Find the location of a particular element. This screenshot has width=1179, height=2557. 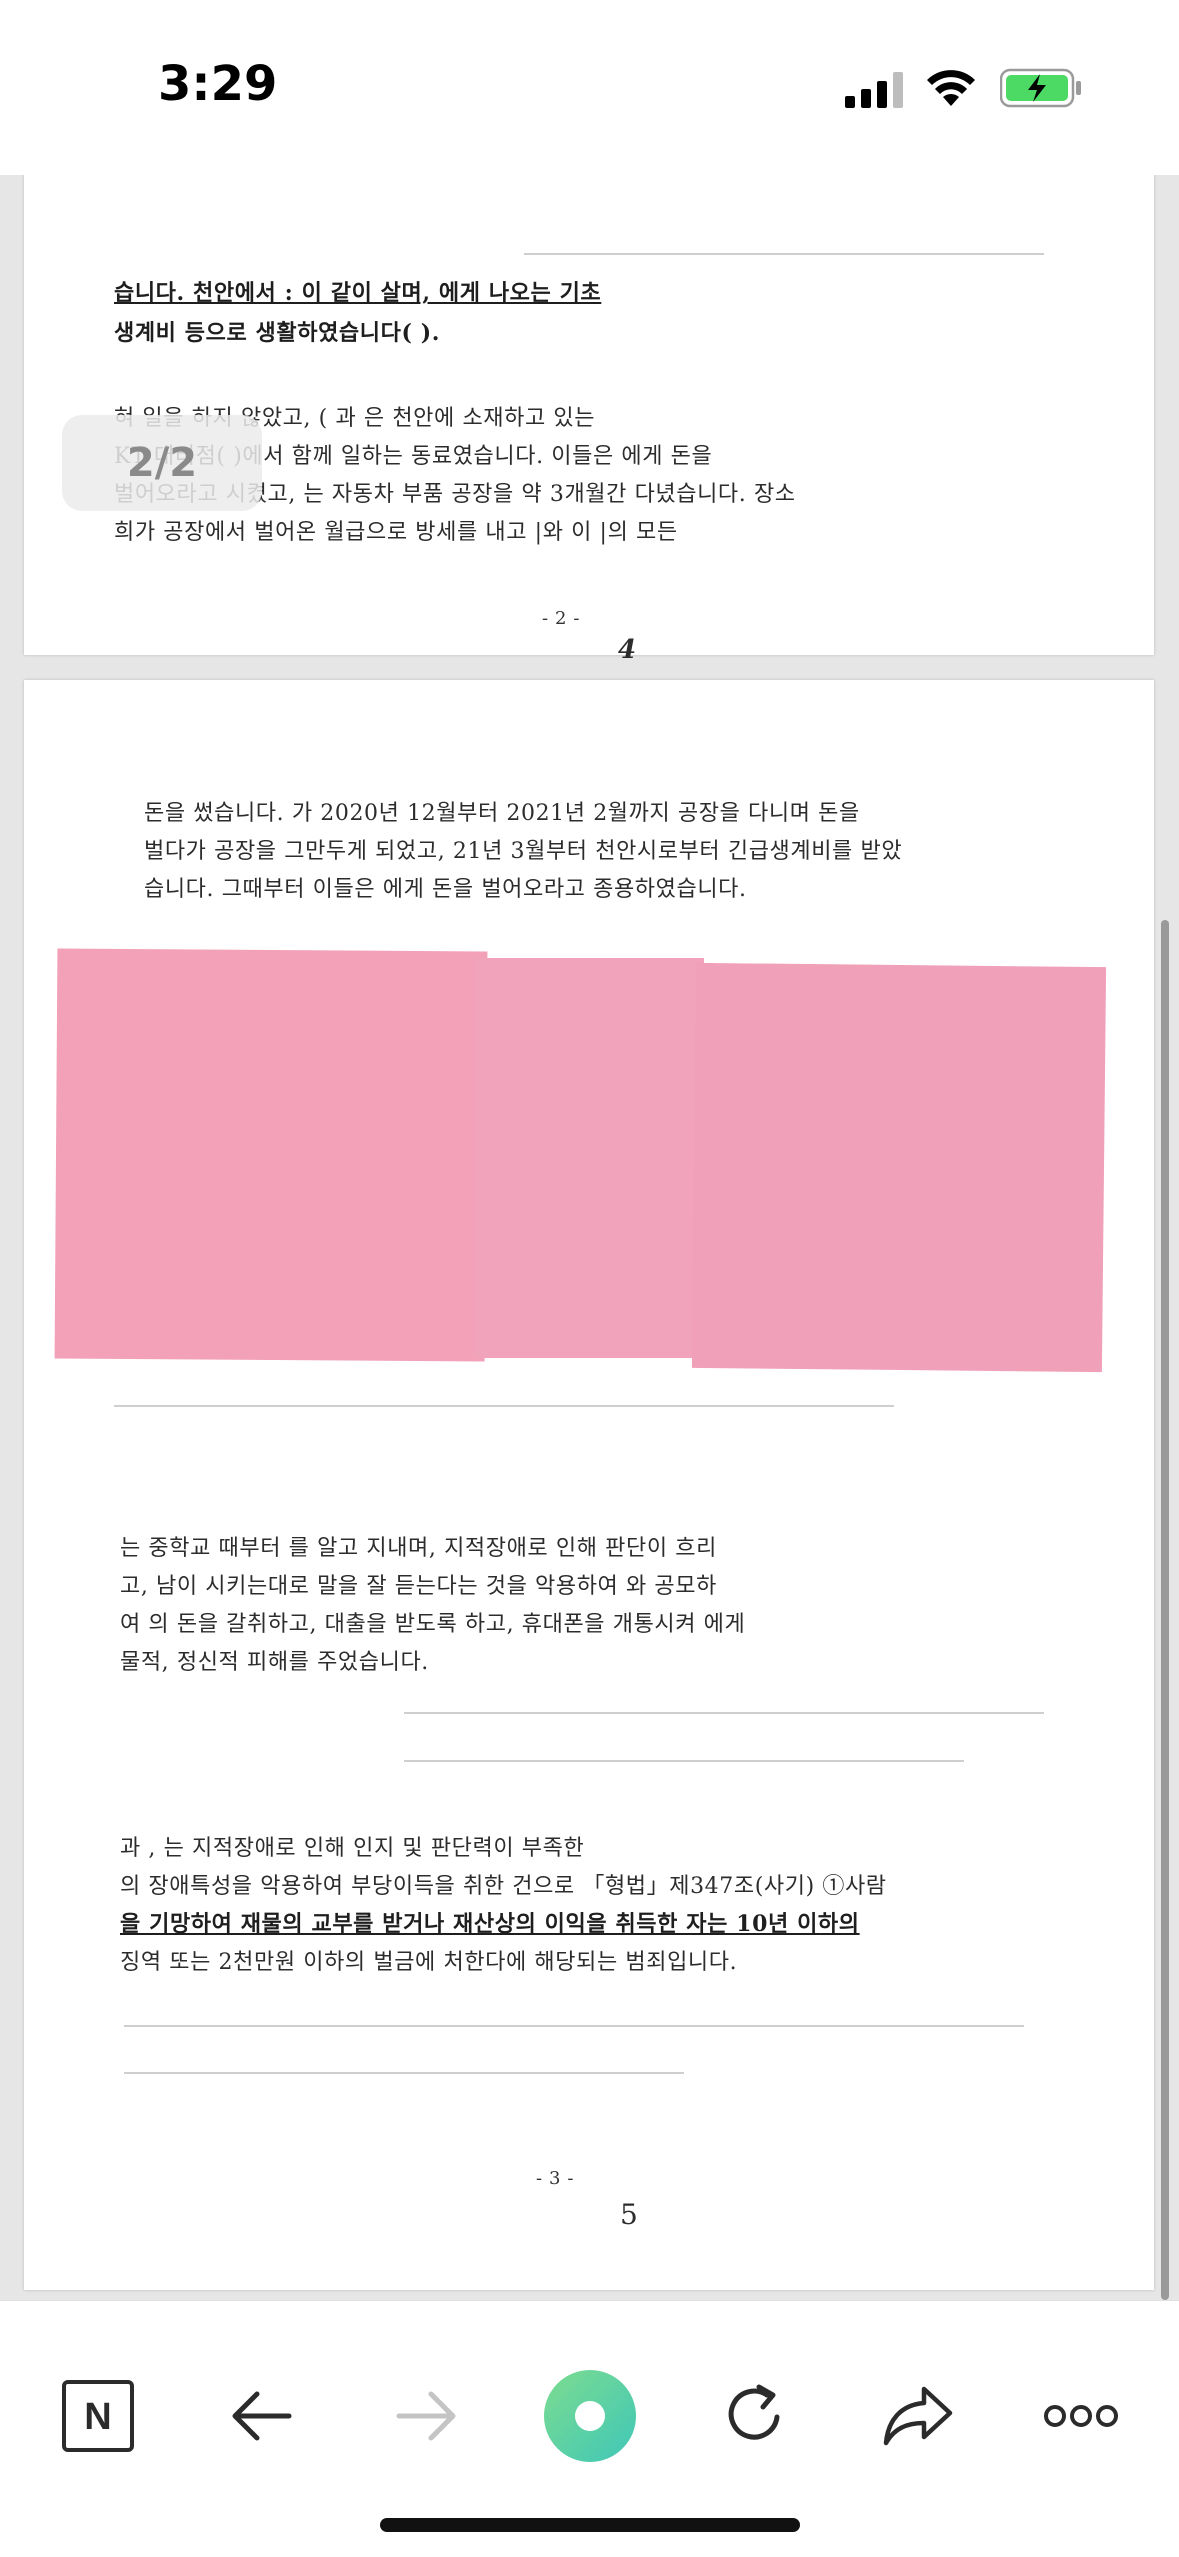

back-arrow-icon is located at coordinates (262, 2416).